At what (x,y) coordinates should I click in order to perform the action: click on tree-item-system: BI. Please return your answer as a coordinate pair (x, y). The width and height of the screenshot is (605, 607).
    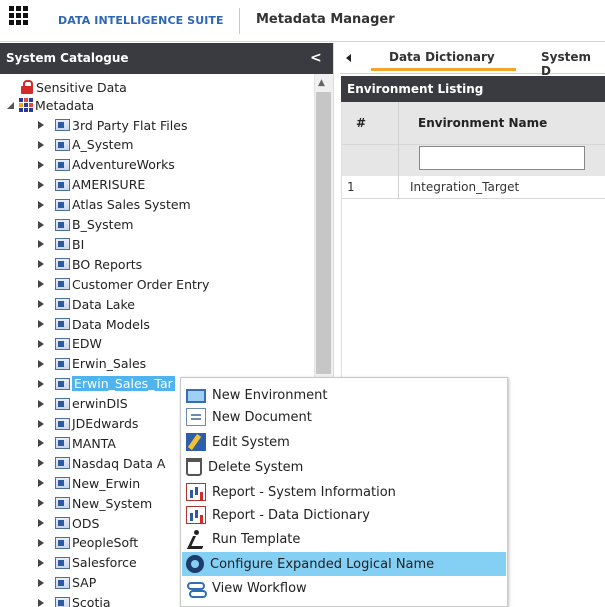
    Looking at the image, I should click on (60, 244).